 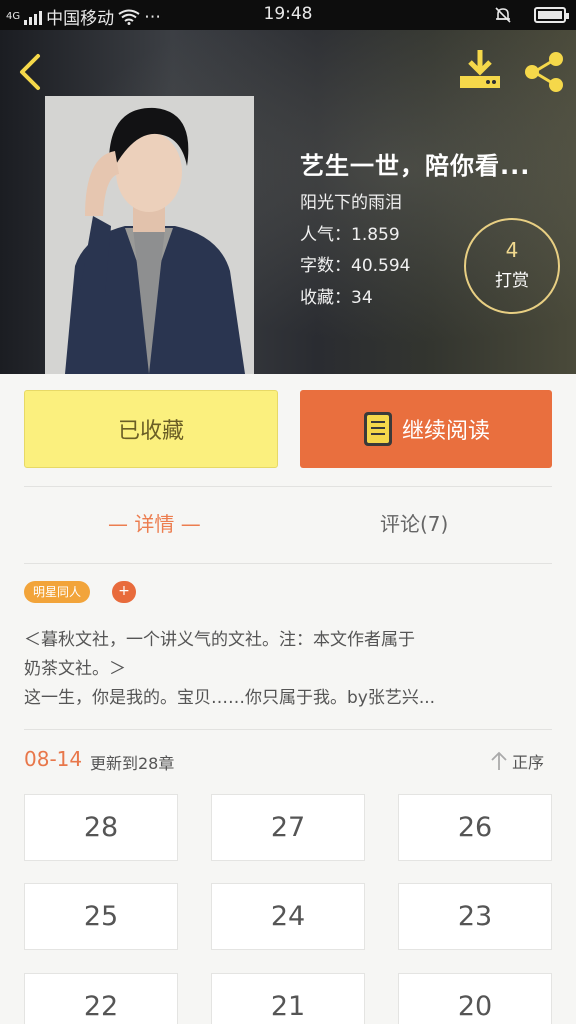 I want to click on continue-reading-label: 继续阅读, so click(x=445, y=431).